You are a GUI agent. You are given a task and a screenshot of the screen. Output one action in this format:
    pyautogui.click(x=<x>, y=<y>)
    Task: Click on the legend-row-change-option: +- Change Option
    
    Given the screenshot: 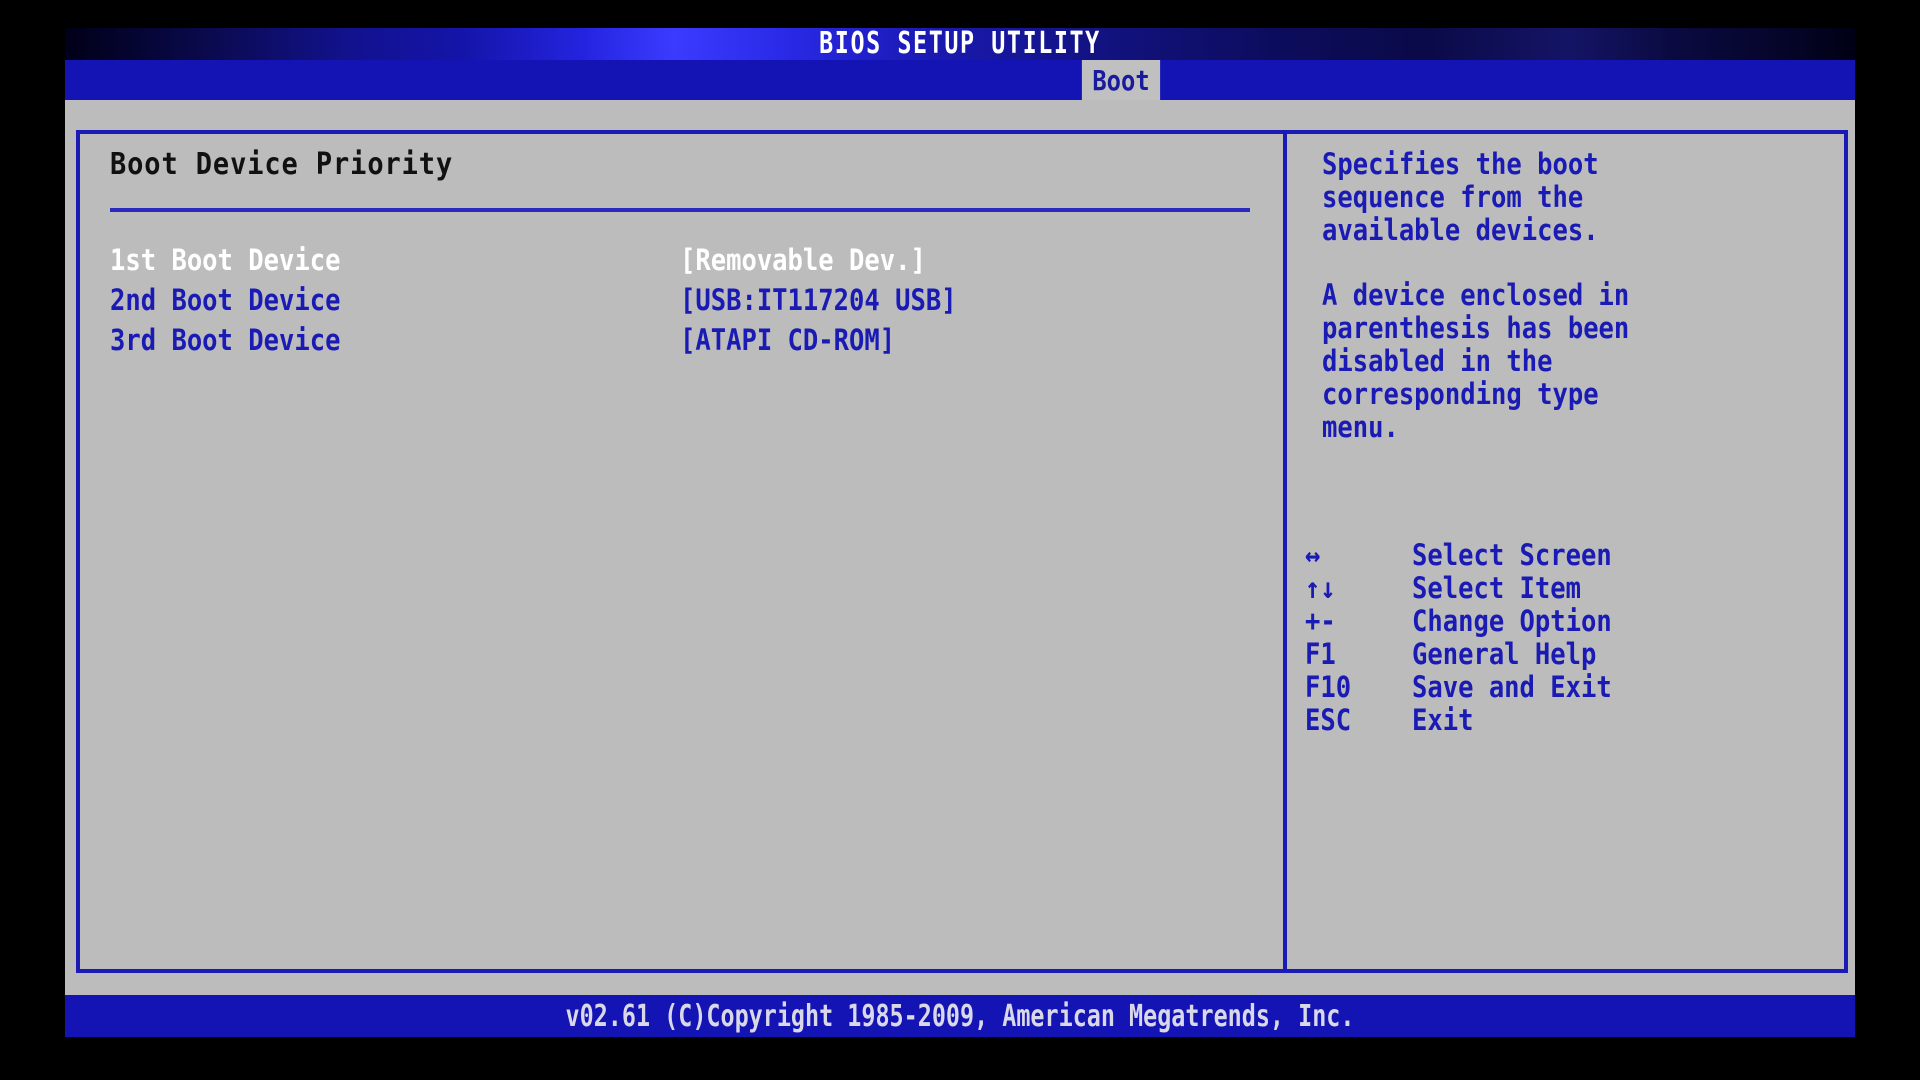 What is the action you would take?
    pyautogui.click(x=1567, y=621)
    